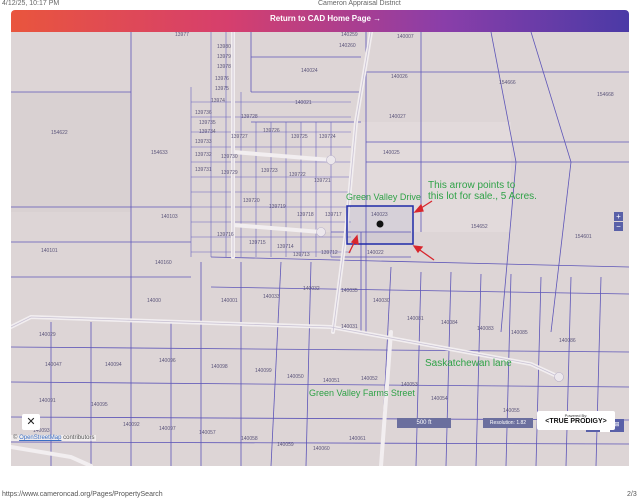 The height and width of the screenshot is (500, 640). Describe the element at coordinates (618, 226) in the screenshot. I see `zoom-out-button: −` at that location.